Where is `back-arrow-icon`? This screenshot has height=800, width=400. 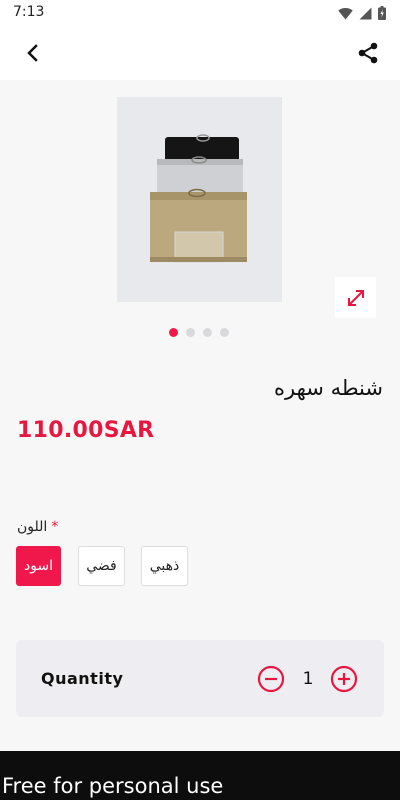 back-arrow-icon is located at coordinates (32, 53).